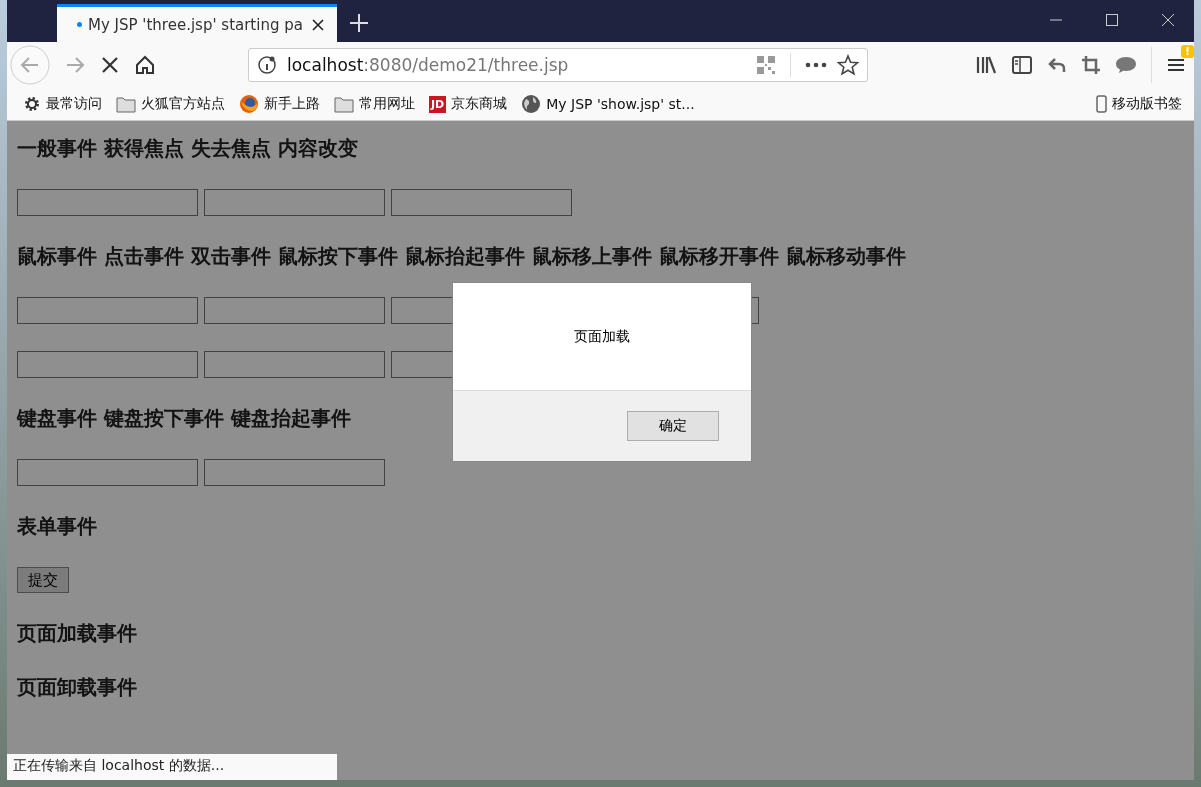 The width and height of the screenshot is (1201, 787). Describe the element at coordinates (986, 65) in the screenshot. I see `library-icon` at that location.